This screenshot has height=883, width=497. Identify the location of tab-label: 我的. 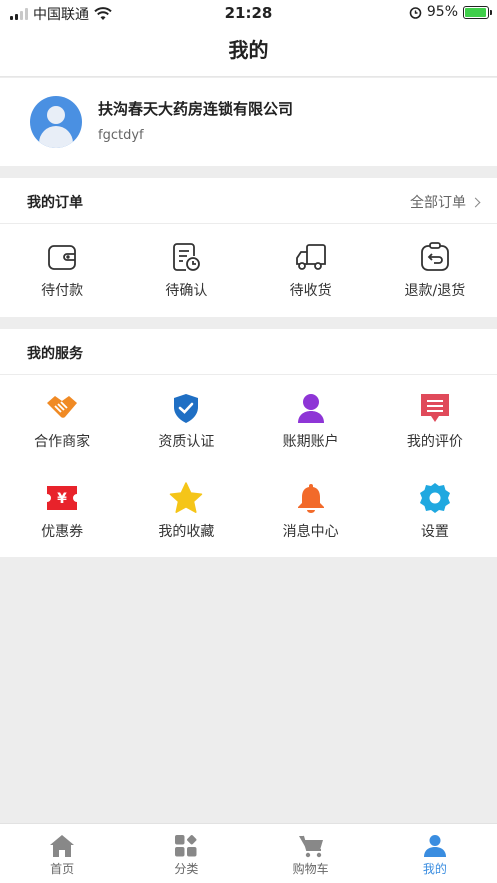
(434, 869).